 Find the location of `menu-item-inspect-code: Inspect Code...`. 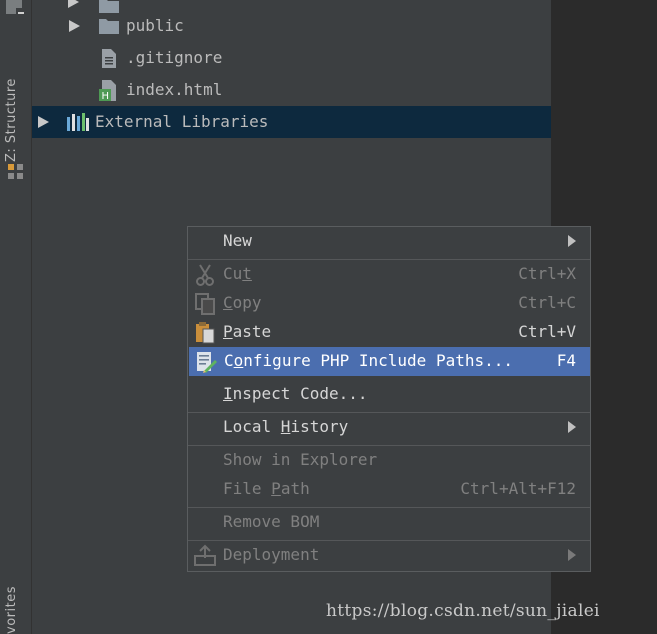

menu-item-inspect-code: Inspect Code... is located at coordinates (389, 394).